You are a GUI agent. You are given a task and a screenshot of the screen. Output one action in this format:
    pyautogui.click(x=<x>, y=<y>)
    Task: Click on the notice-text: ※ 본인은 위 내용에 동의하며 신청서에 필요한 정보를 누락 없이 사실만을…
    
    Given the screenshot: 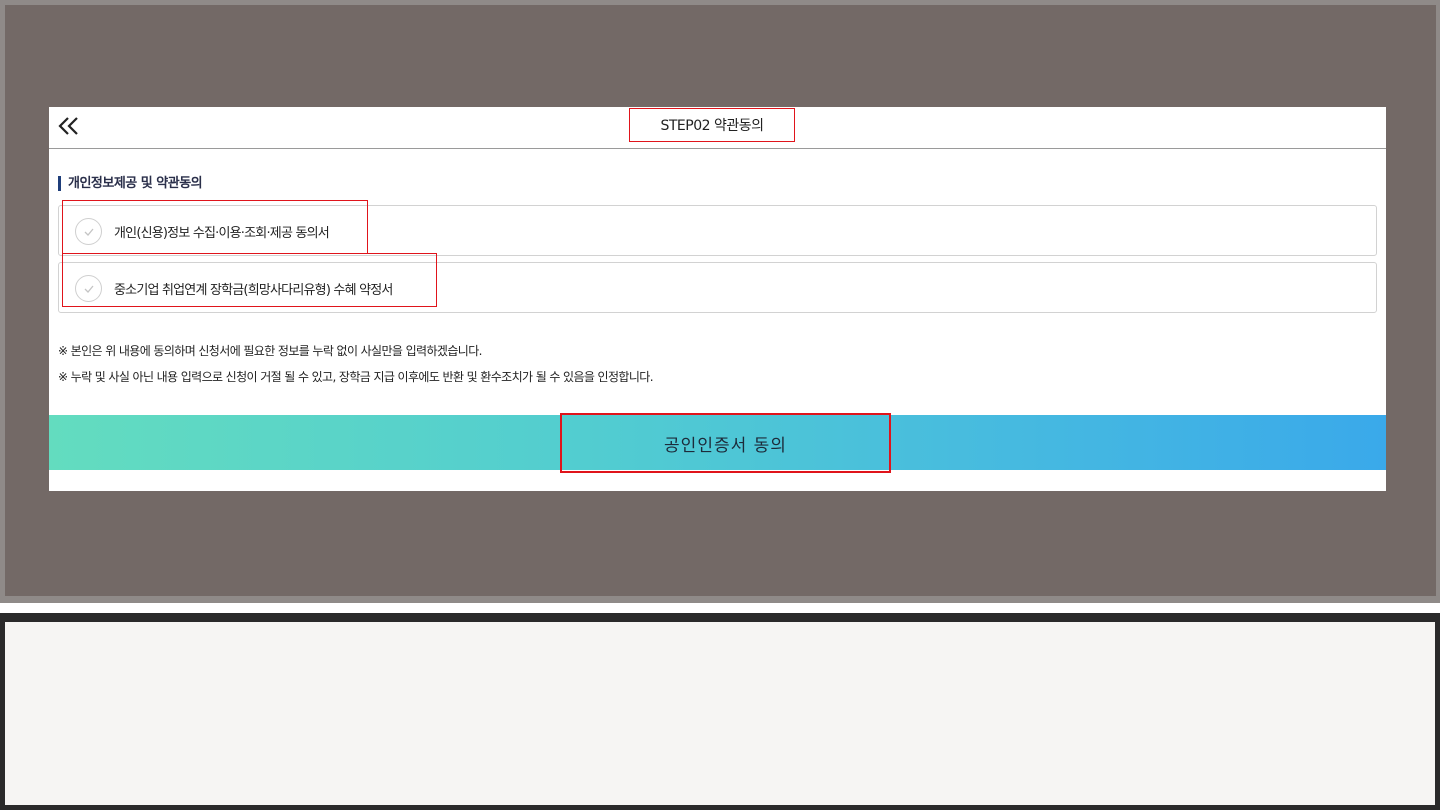 What is the action you would take?
    pyautogui.click(x=356, y=367)
    